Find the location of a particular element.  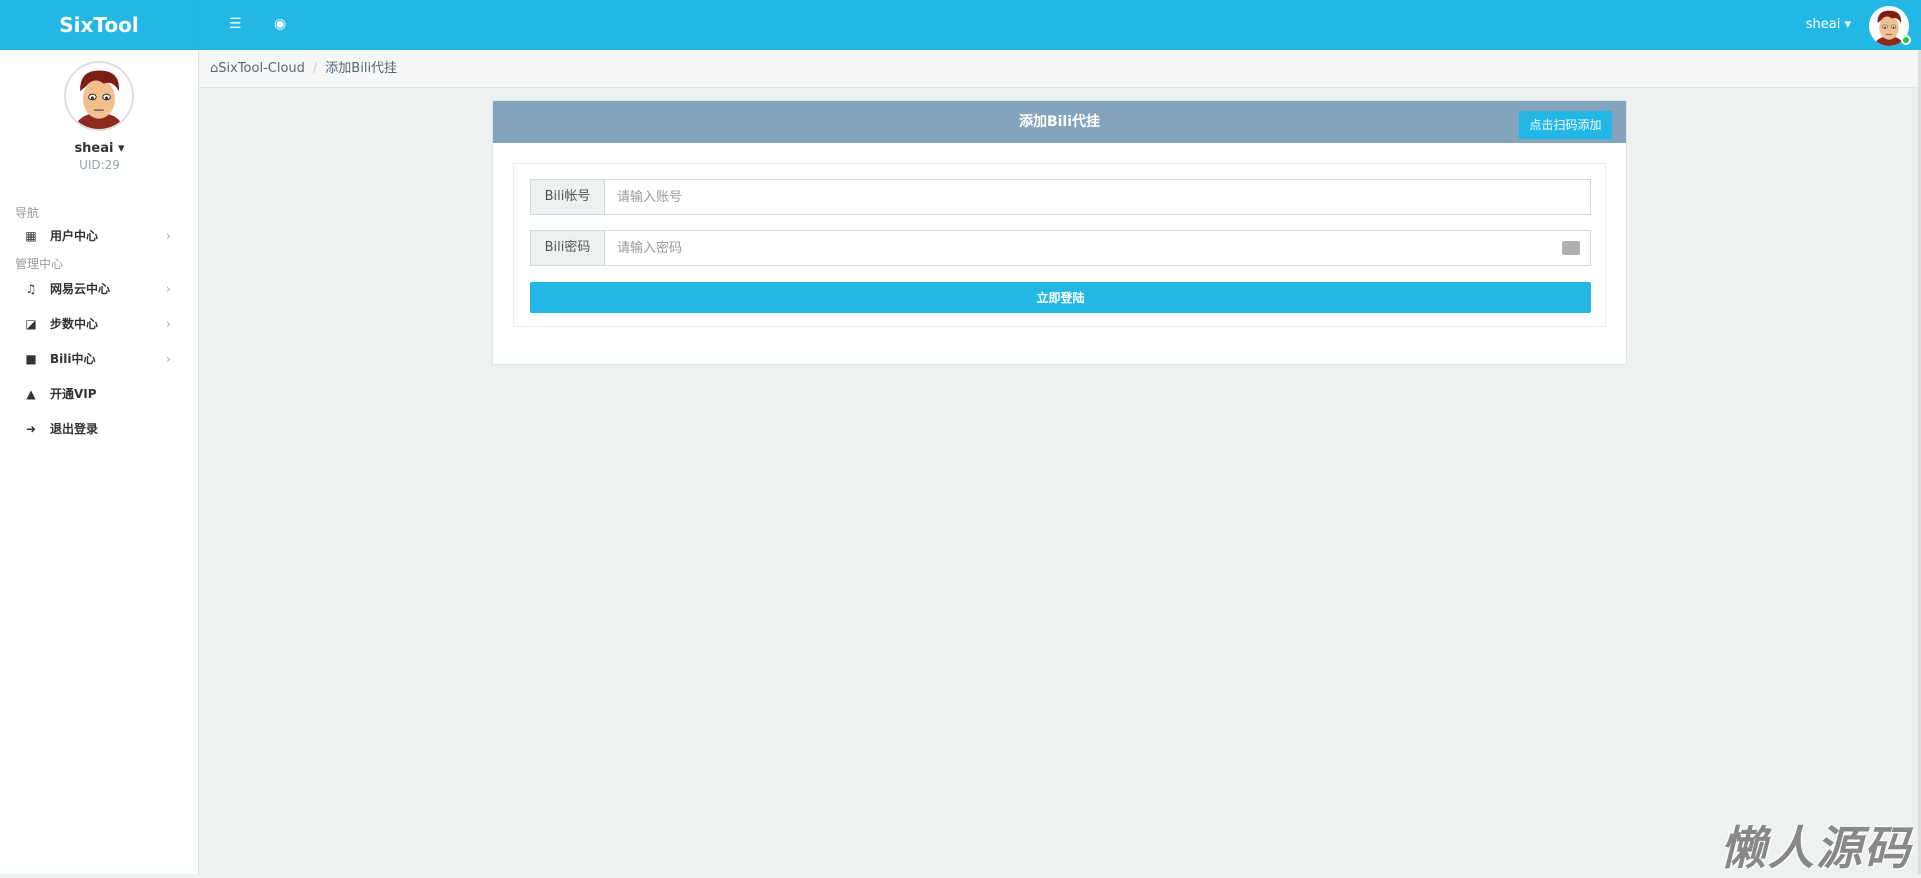

panel-title: 添加Bili代挂 is located at coordinates (1059, 122).